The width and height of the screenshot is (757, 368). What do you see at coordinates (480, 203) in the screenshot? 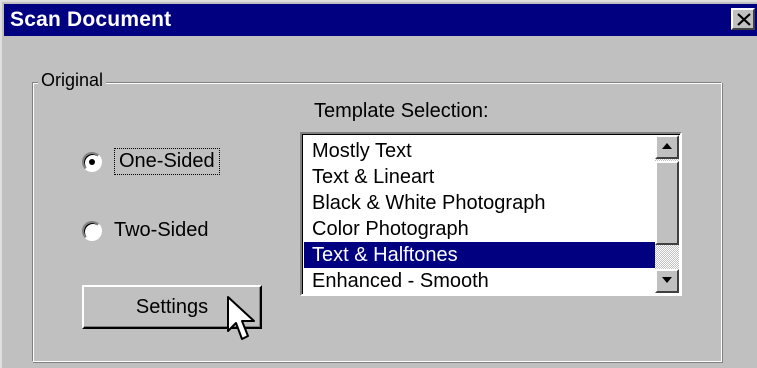
I see `list-item: Black & White Photograph` at bounding box center [480, 203].